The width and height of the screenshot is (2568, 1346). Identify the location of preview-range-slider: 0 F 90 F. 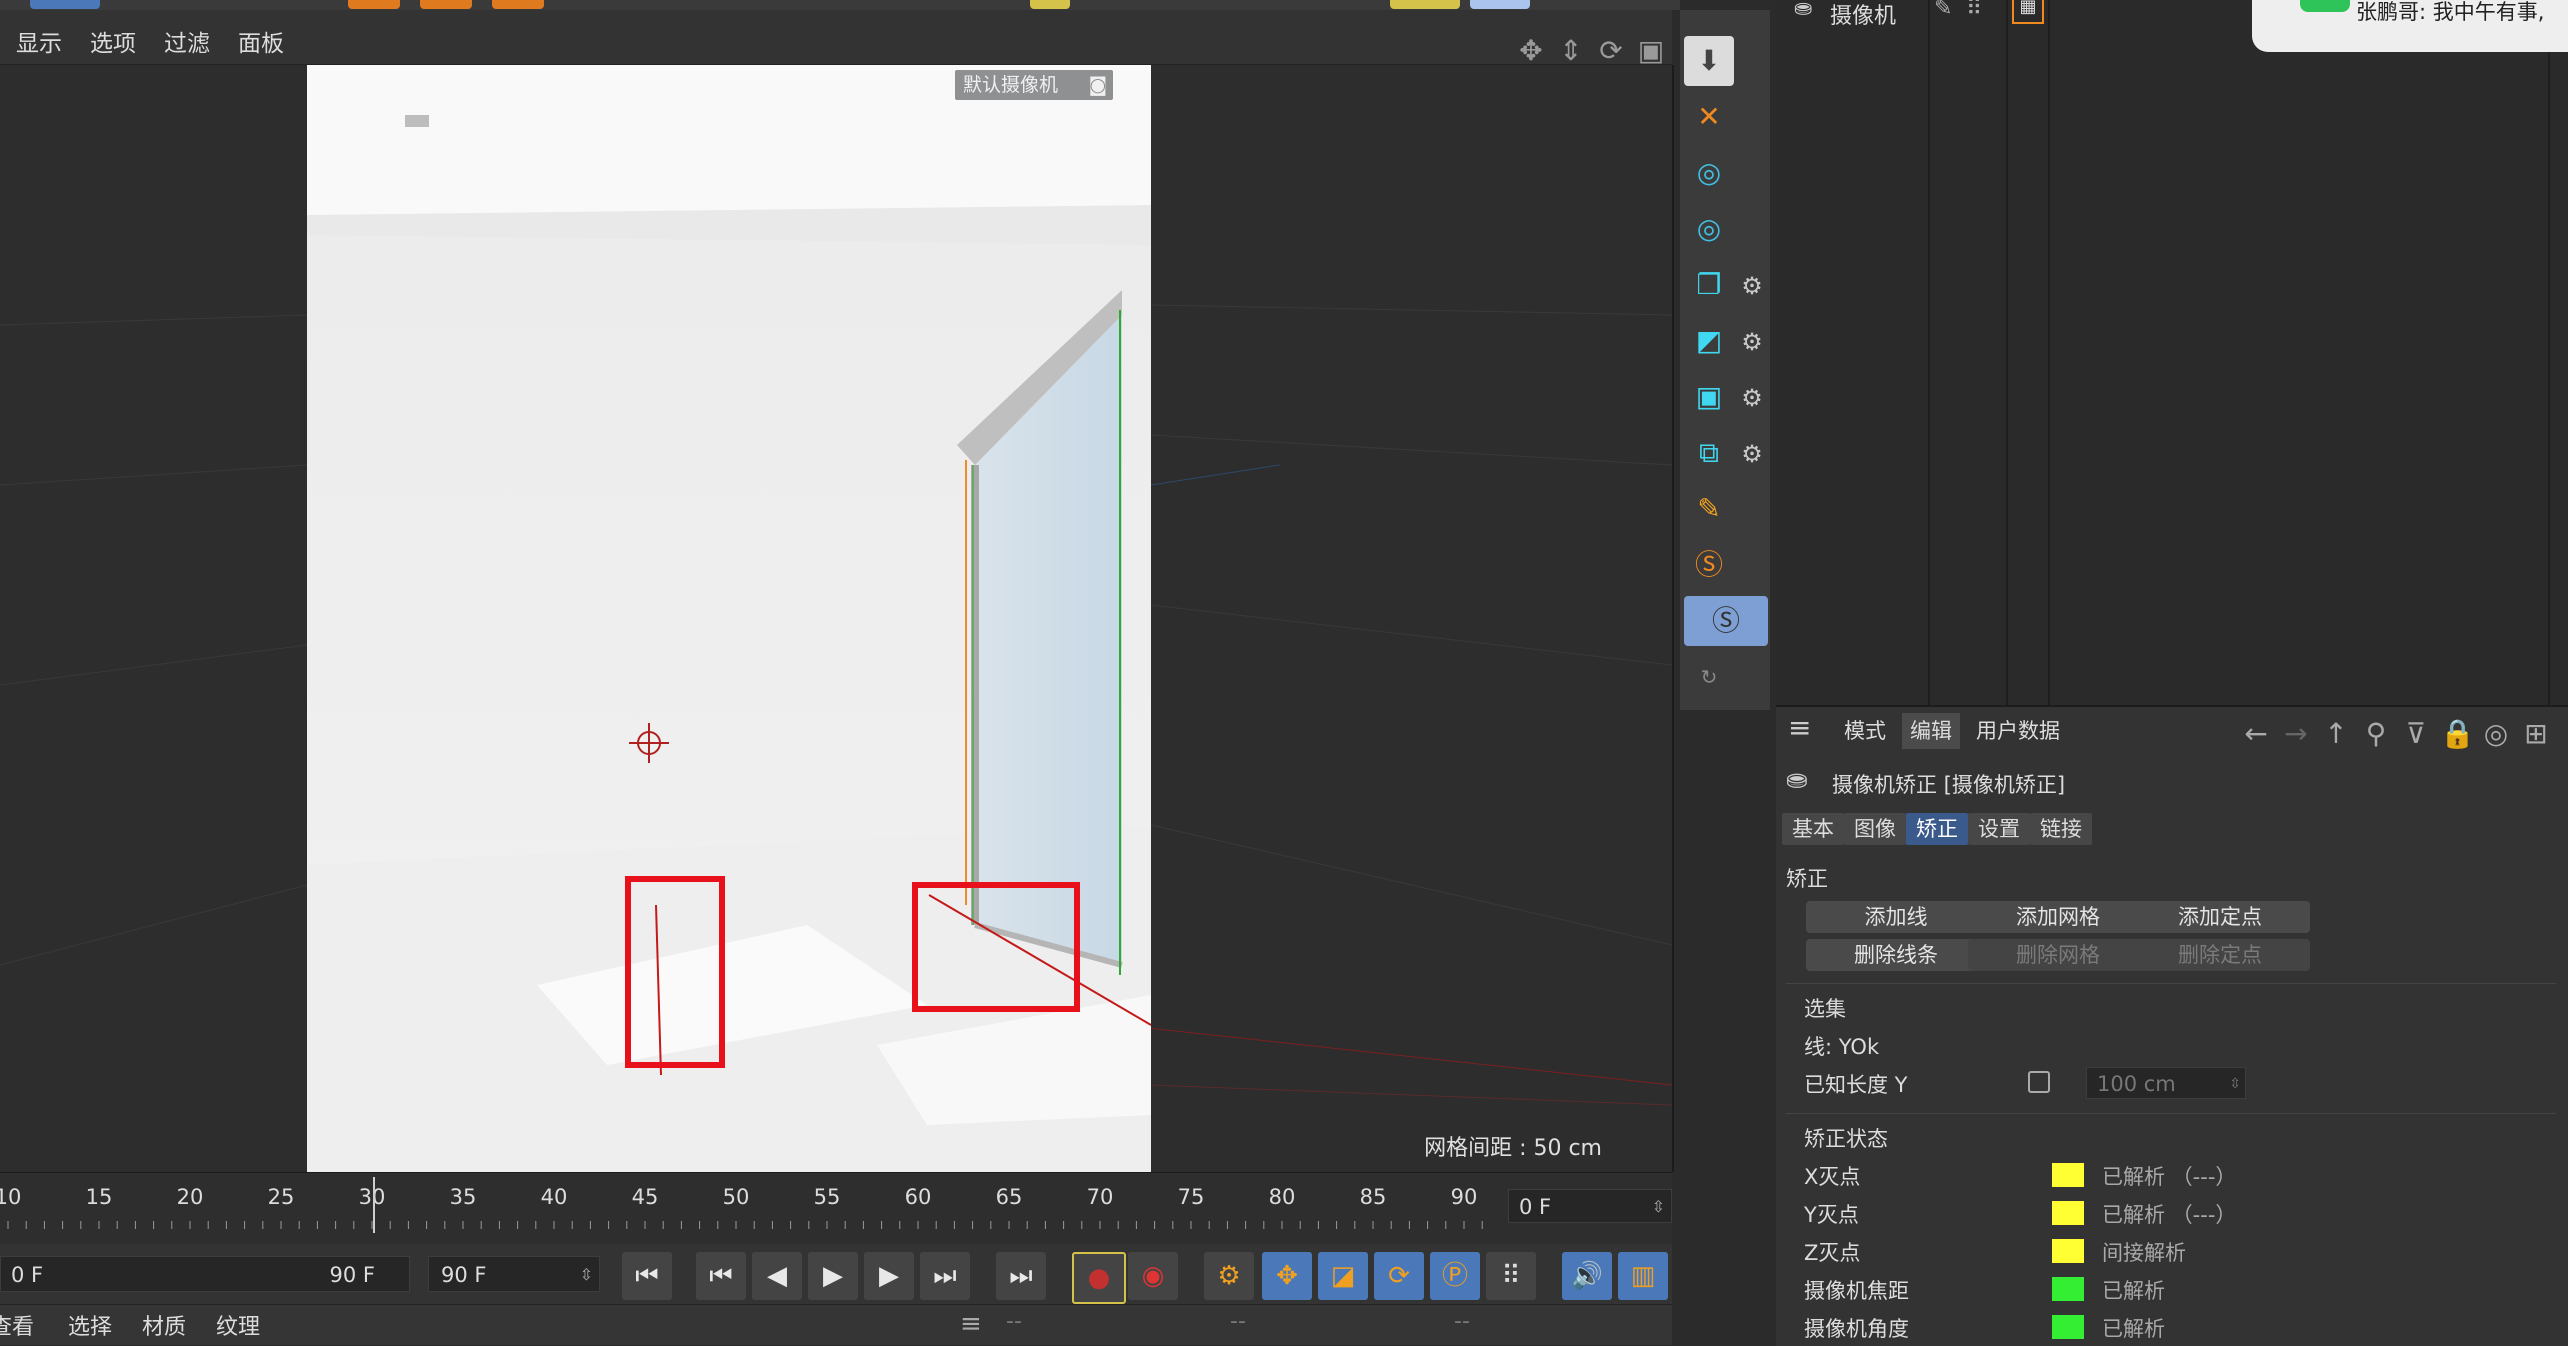
(205, 1274).